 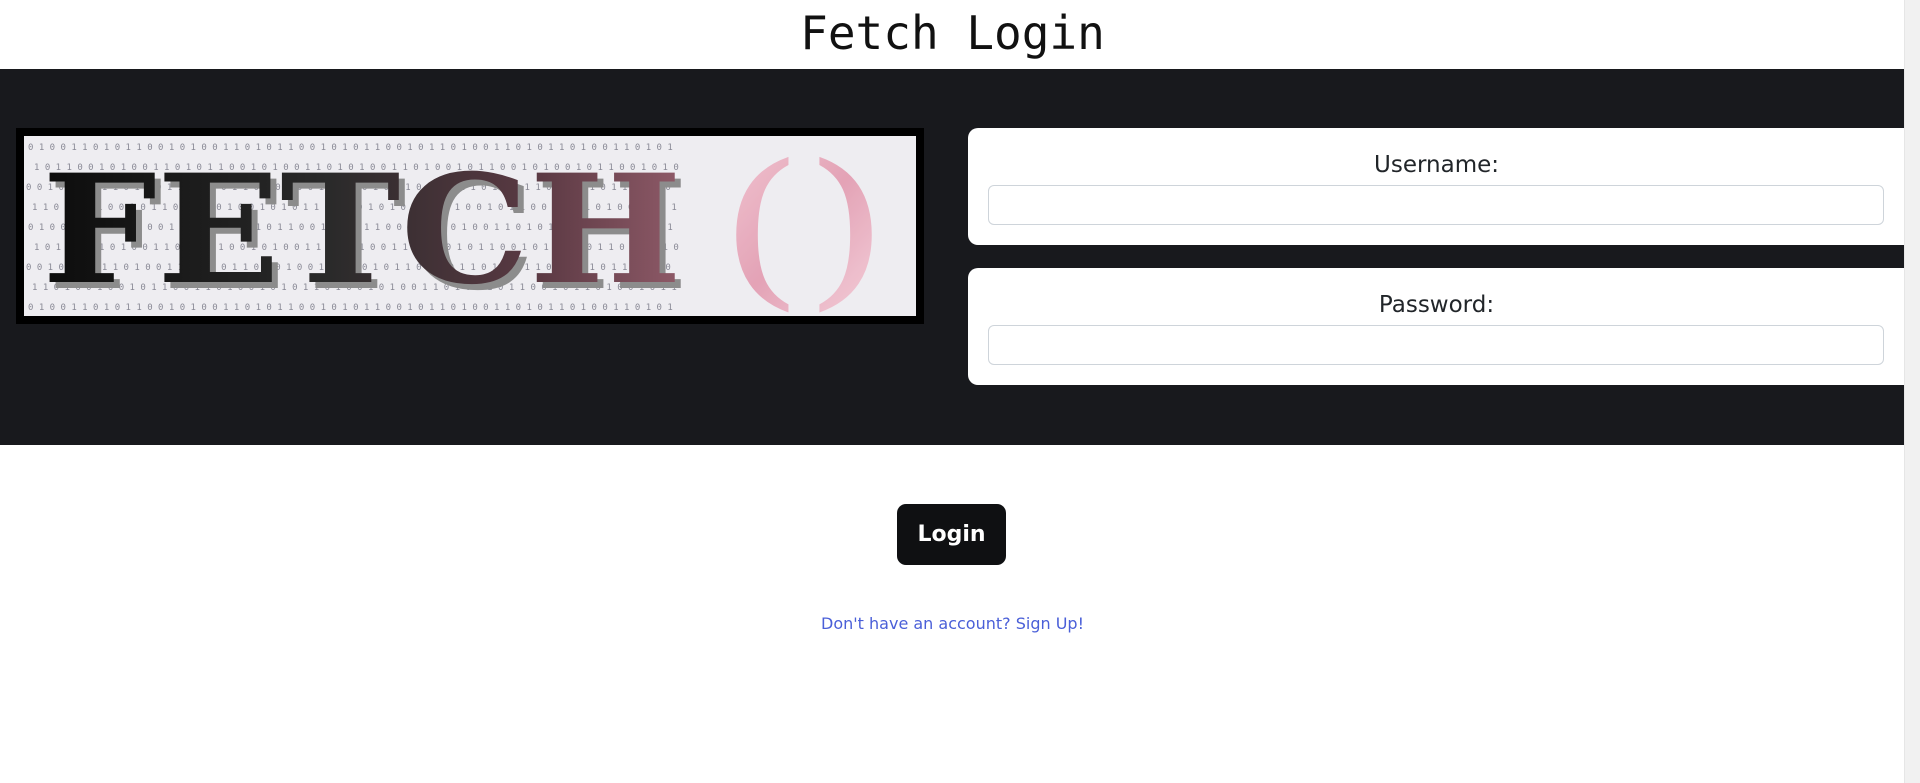 I want to click on password-label: Password:, so click(x=1436, y=305).